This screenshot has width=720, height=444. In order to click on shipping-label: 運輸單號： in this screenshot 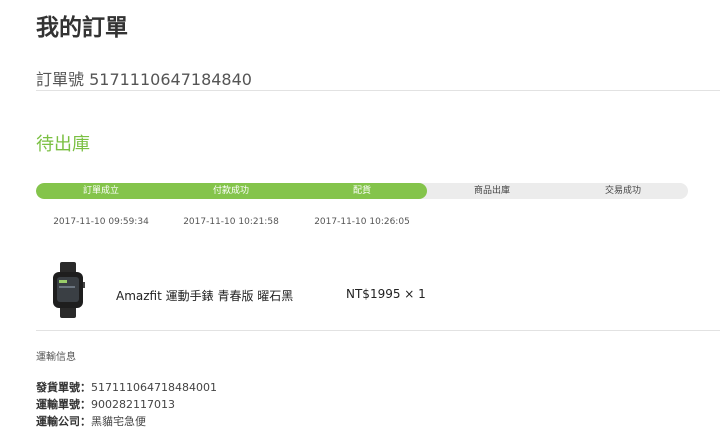, I will do `click(63, 404)`.